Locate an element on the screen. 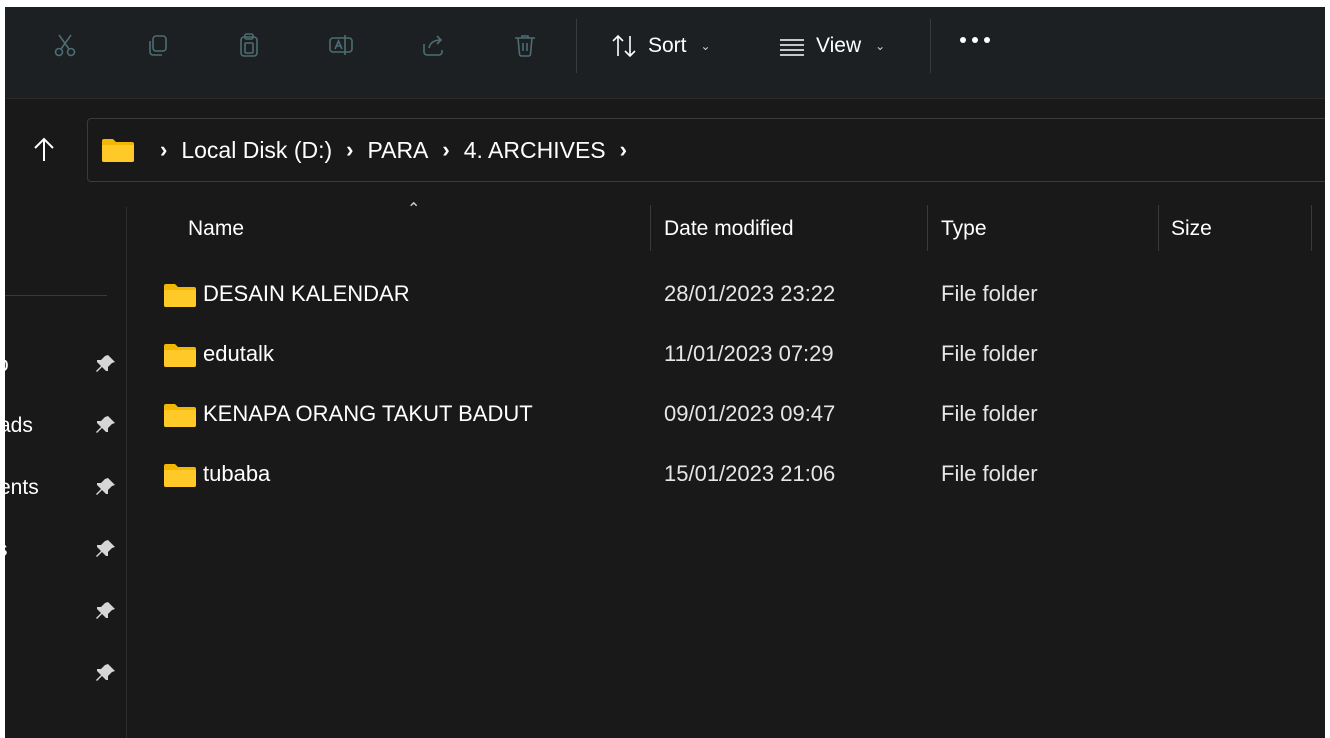  table-row: tubaba 15/01/2023 21:06 File folder is located at coordinates (726, 474).